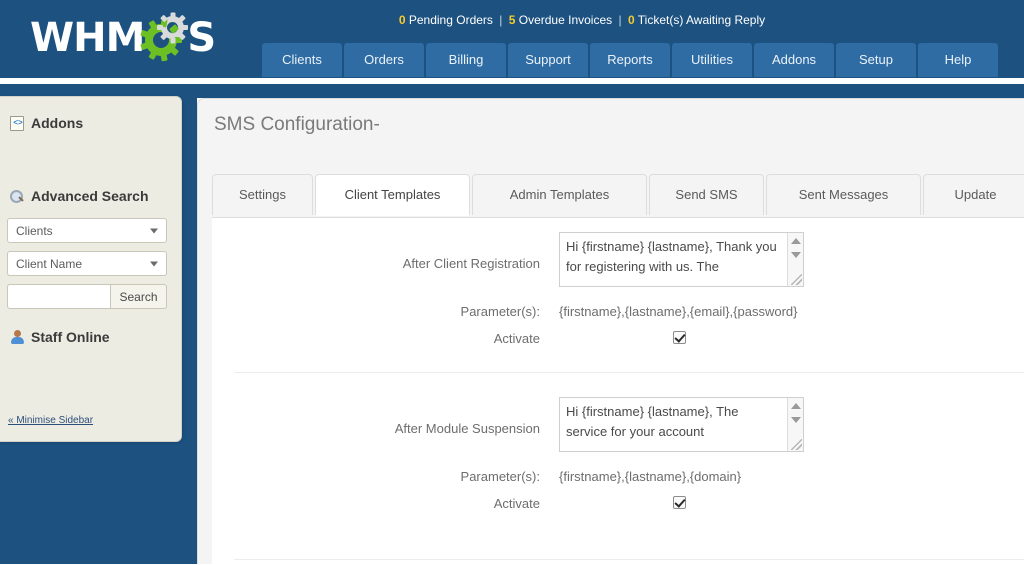  Describe the element at coordinates (17, 123) in the screenshot. I see `code-document-icon` at that location.